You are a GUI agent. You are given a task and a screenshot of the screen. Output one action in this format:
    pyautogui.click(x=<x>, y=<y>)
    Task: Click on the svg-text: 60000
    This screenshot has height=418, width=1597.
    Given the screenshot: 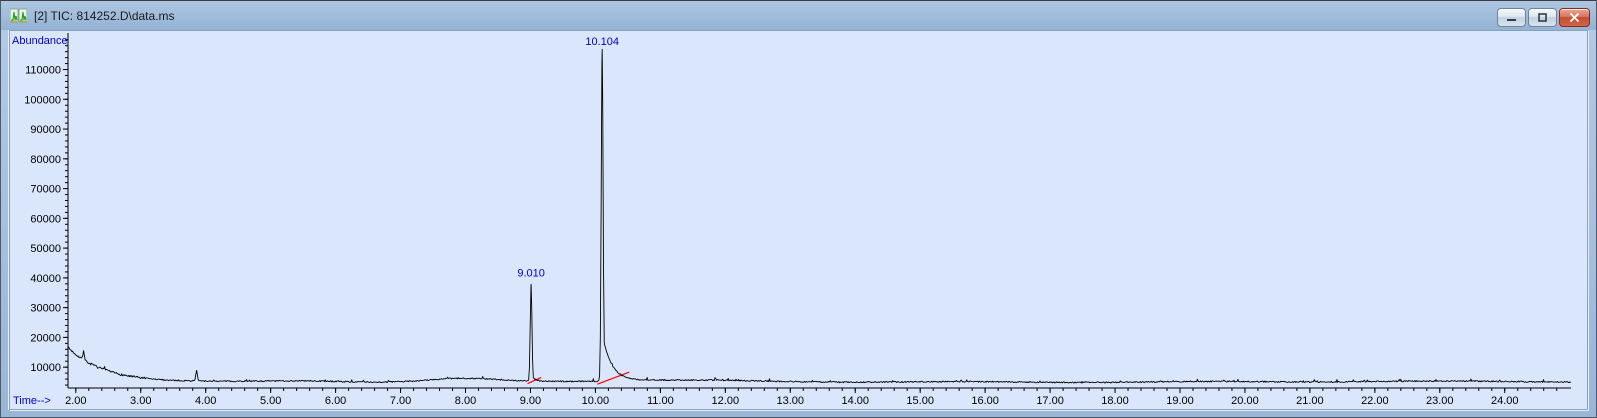 What is the action you would take?
    pyautogui.click(x=45, y=219)
    